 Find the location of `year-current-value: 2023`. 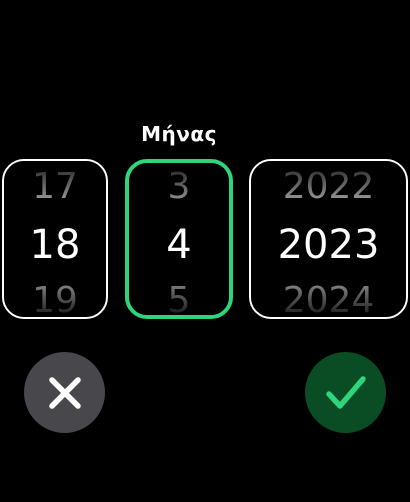

year-current-value: 2023 is located at coordinates (328, 245).